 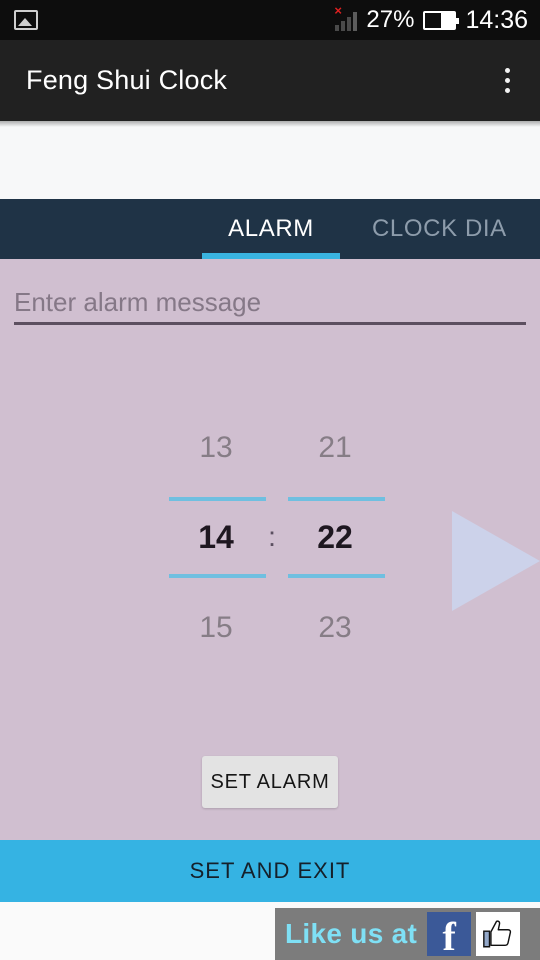 I want to click on thumbs-up-icon, so click(x=498, y=934).